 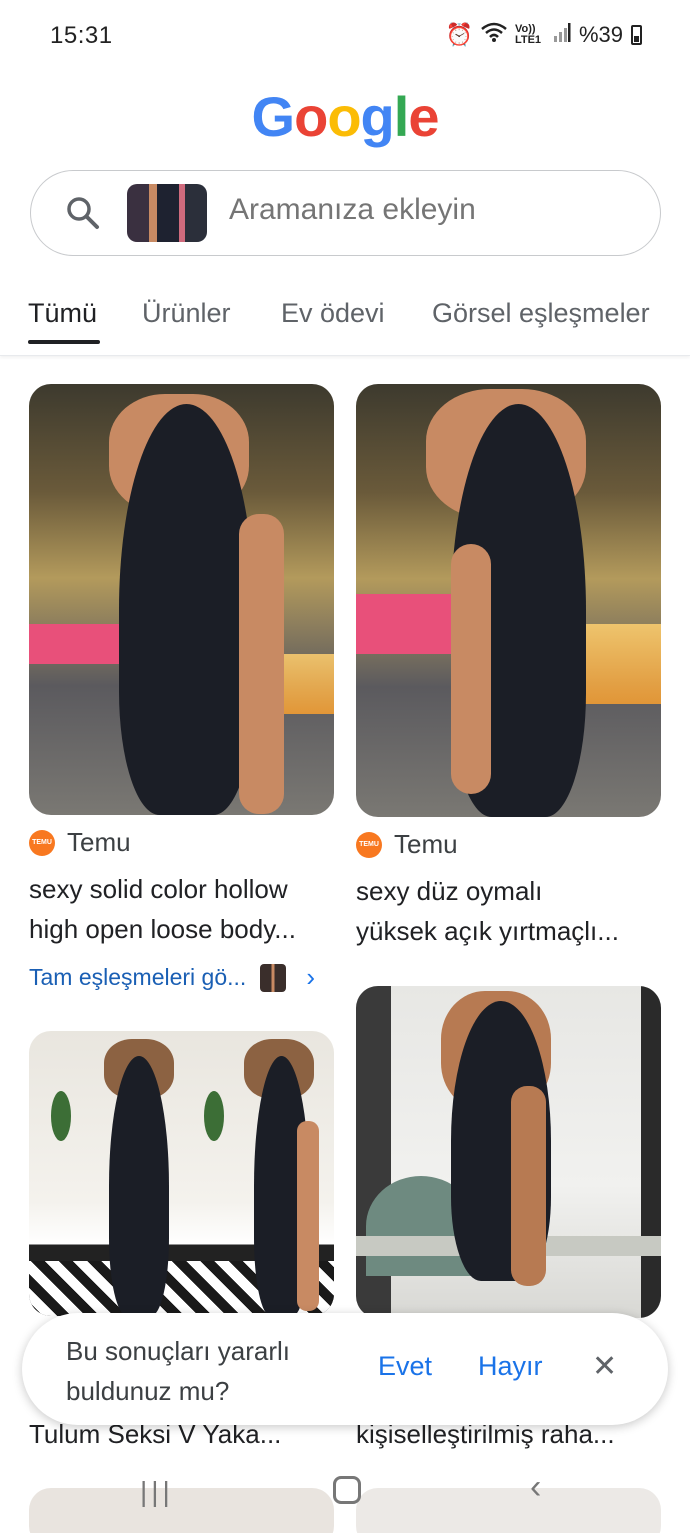 I want to click on match-thumbnail, so click(x=273, y=977).